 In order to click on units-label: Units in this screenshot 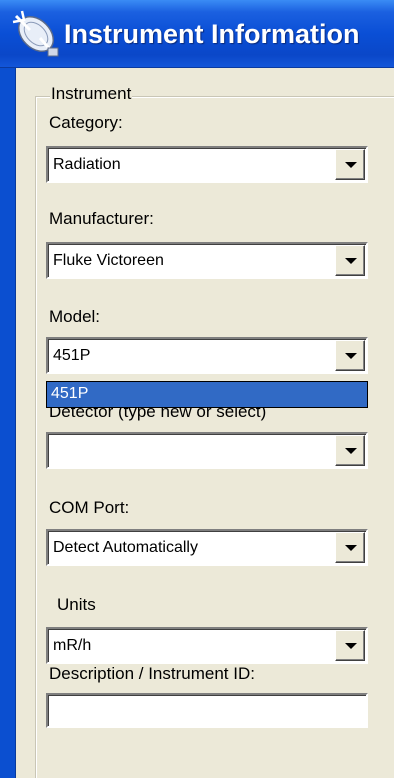, I will do `click(76, 604)`.